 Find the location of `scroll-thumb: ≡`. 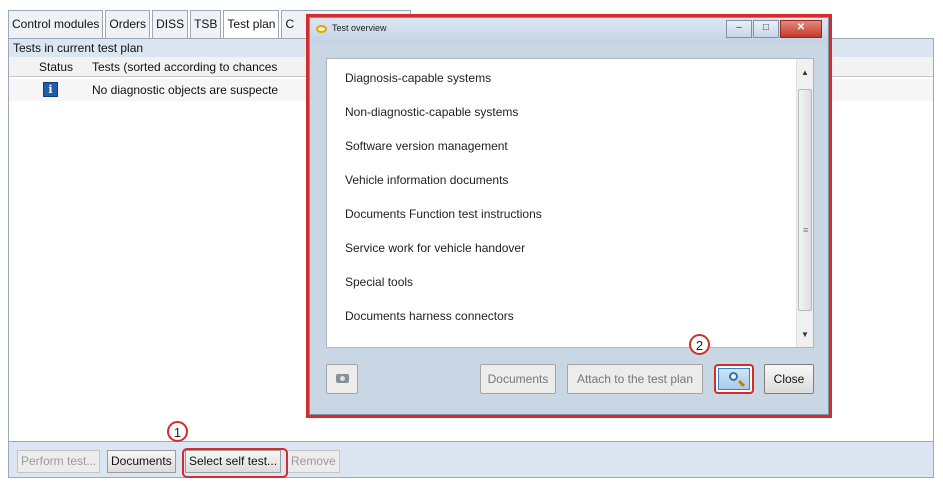

scroll-thumb: ≡ is located at coordinates (805, 200).